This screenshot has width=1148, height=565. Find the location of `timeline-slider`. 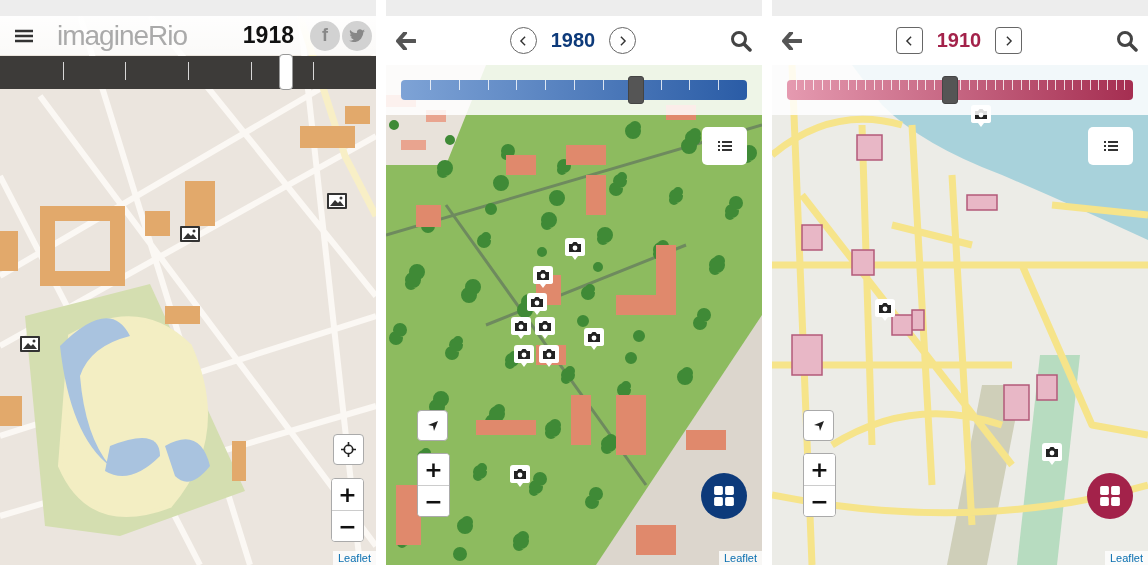

timeline-slider is located at coordinates (188, 72).